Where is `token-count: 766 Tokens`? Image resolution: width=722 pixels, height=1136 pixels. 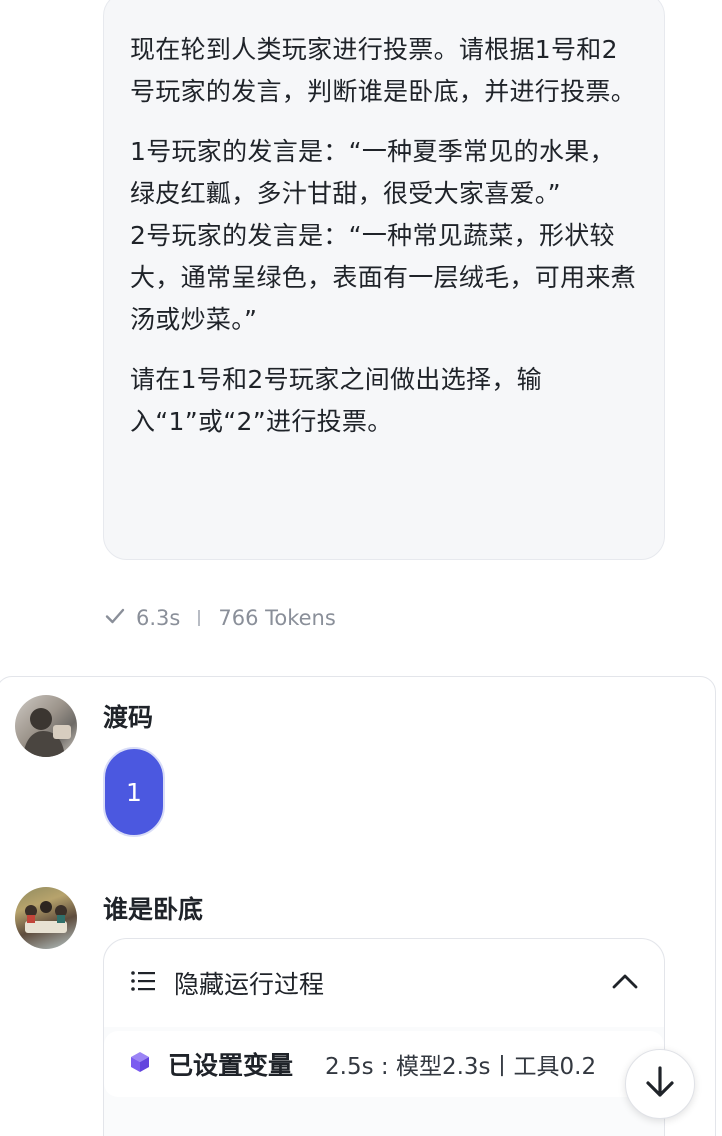 token-count: 766 Tokens is located at coordinates (277, 618).